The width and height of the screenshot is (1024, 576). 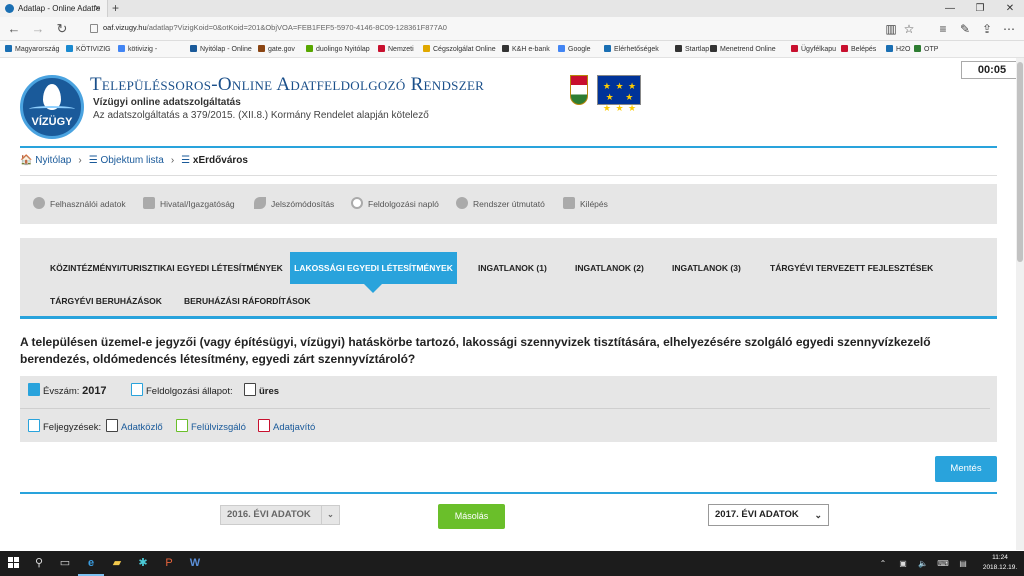 What do you see at coordinates (373, 268) in the screenshot?
I see `tab-residential-active: LAKOSSÁGI EGYEDI LÉTESÍTMÉNYEK` at bounding box center [373, 268].